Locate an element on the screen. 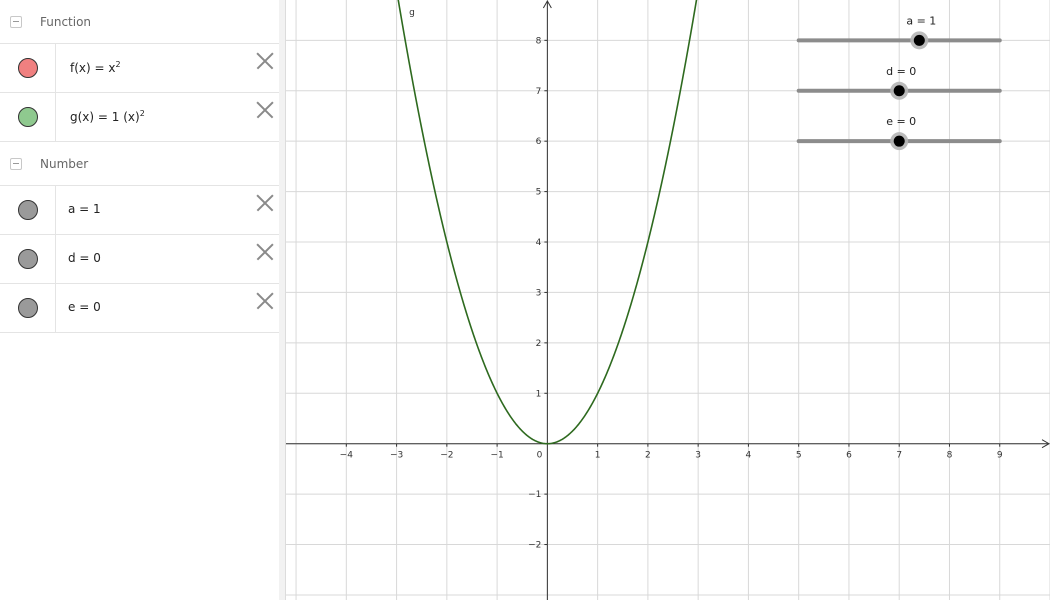  visibility-toggle-e is located at coordinates (28, 308).